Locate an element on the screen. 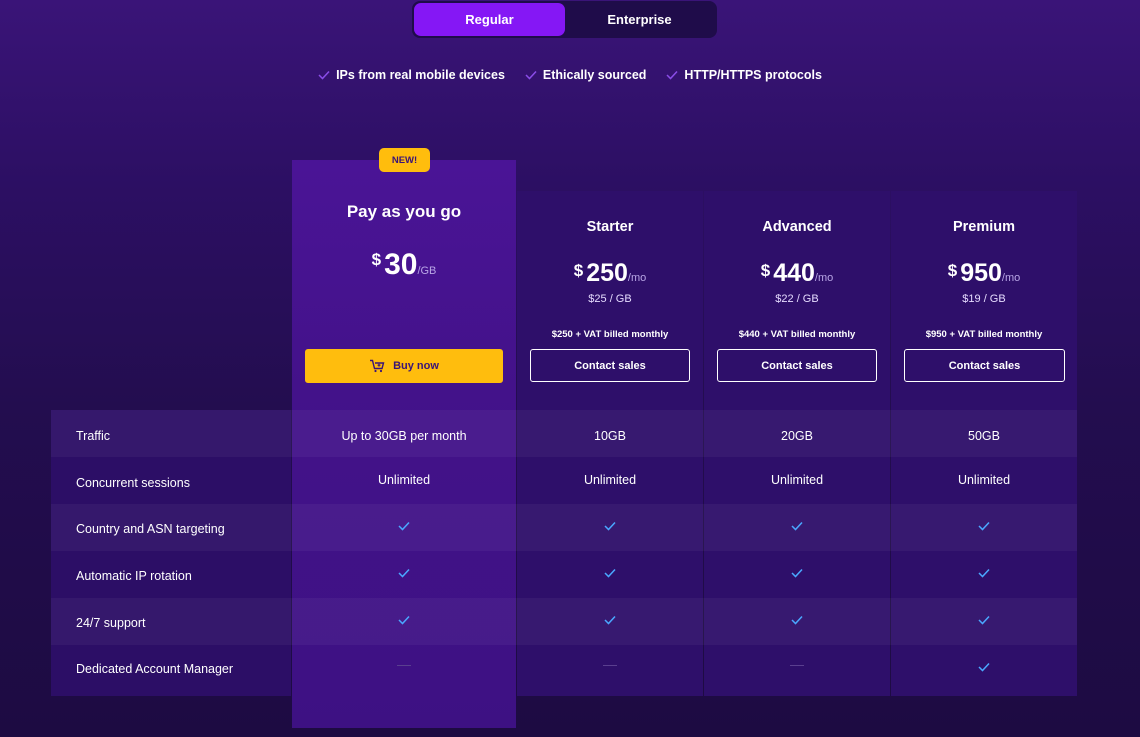  feature-label: HTTP/HTTPS protocols is located at coordinates (753, 75).